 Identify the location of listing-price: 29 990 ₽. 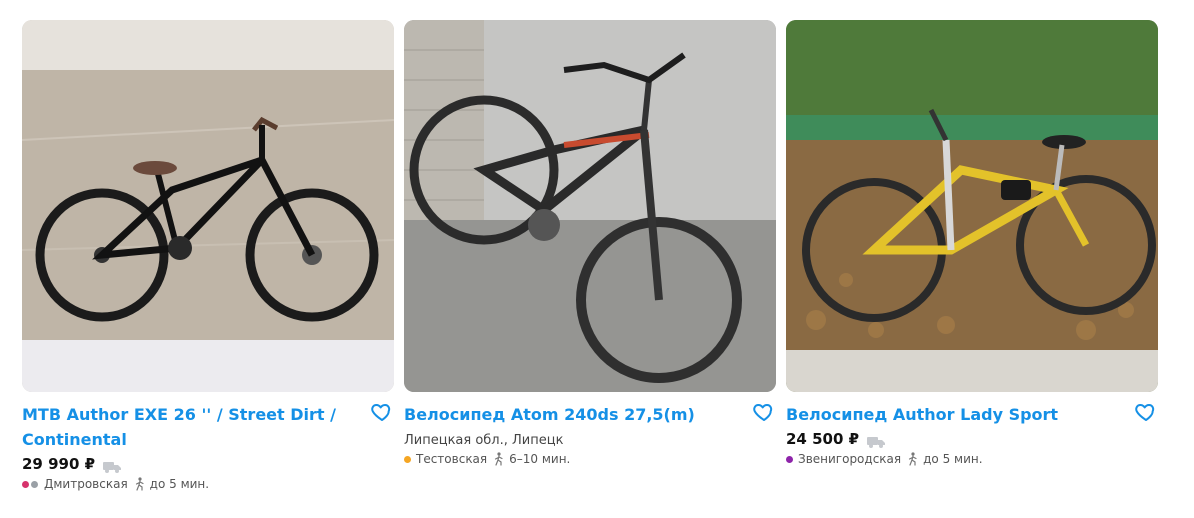
(59, 464).